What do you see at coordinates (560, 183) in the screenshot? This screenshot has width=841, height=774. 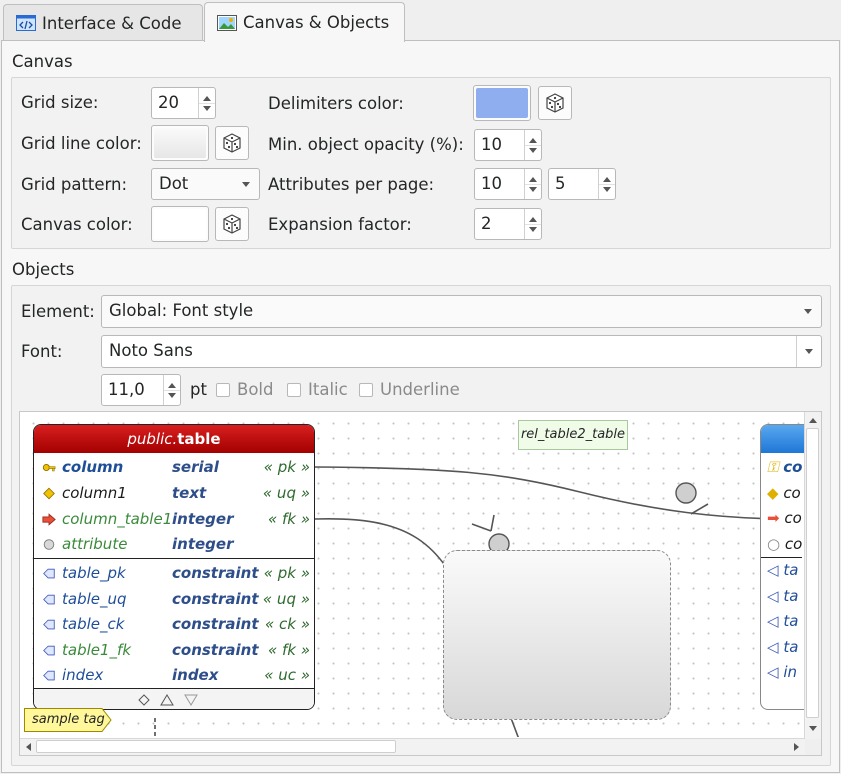 I see `extended-attributes-per-page-value: 5` at bounding box center [560, 183].